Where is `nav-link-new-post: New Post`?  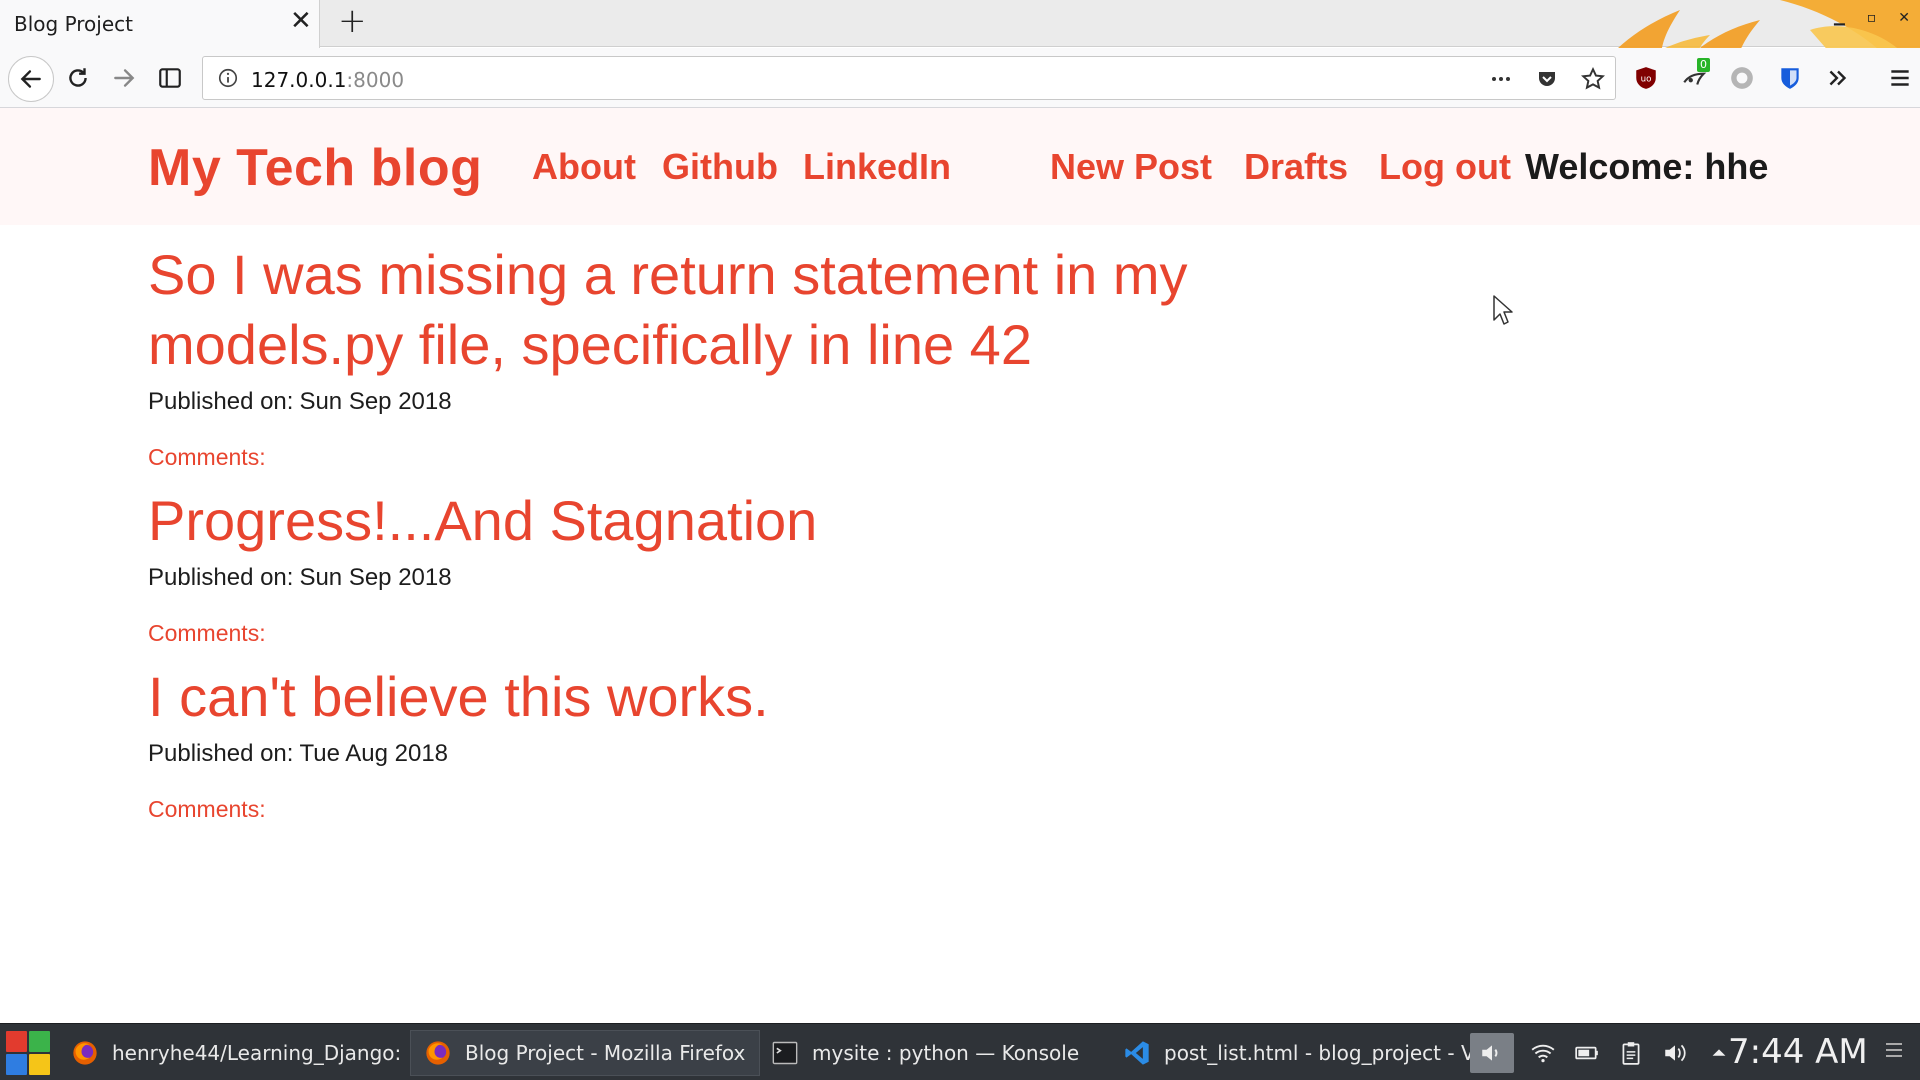
nav-link-new-post: New Post is located at coordinates (1131, 167).